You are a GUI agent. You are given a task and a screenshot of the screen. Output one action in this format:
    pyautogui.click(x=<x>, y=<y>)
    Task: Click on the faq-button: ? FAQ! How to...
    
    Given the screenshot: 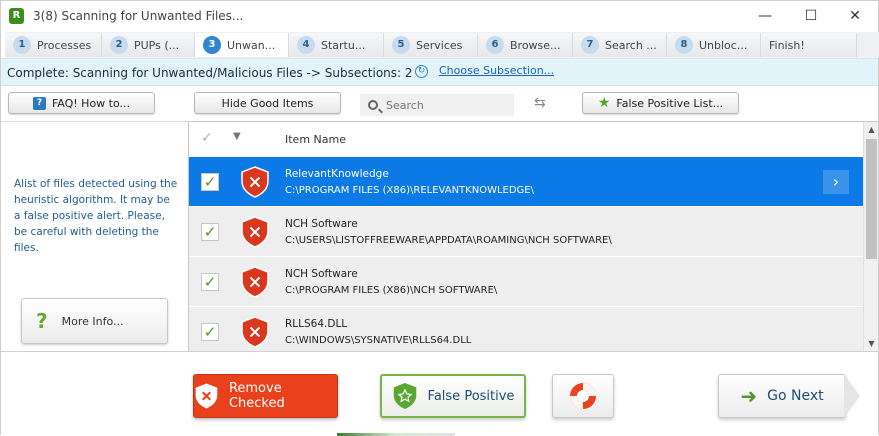 What is the action you would take?
    pyautogui.click(x=81, y=103)
    